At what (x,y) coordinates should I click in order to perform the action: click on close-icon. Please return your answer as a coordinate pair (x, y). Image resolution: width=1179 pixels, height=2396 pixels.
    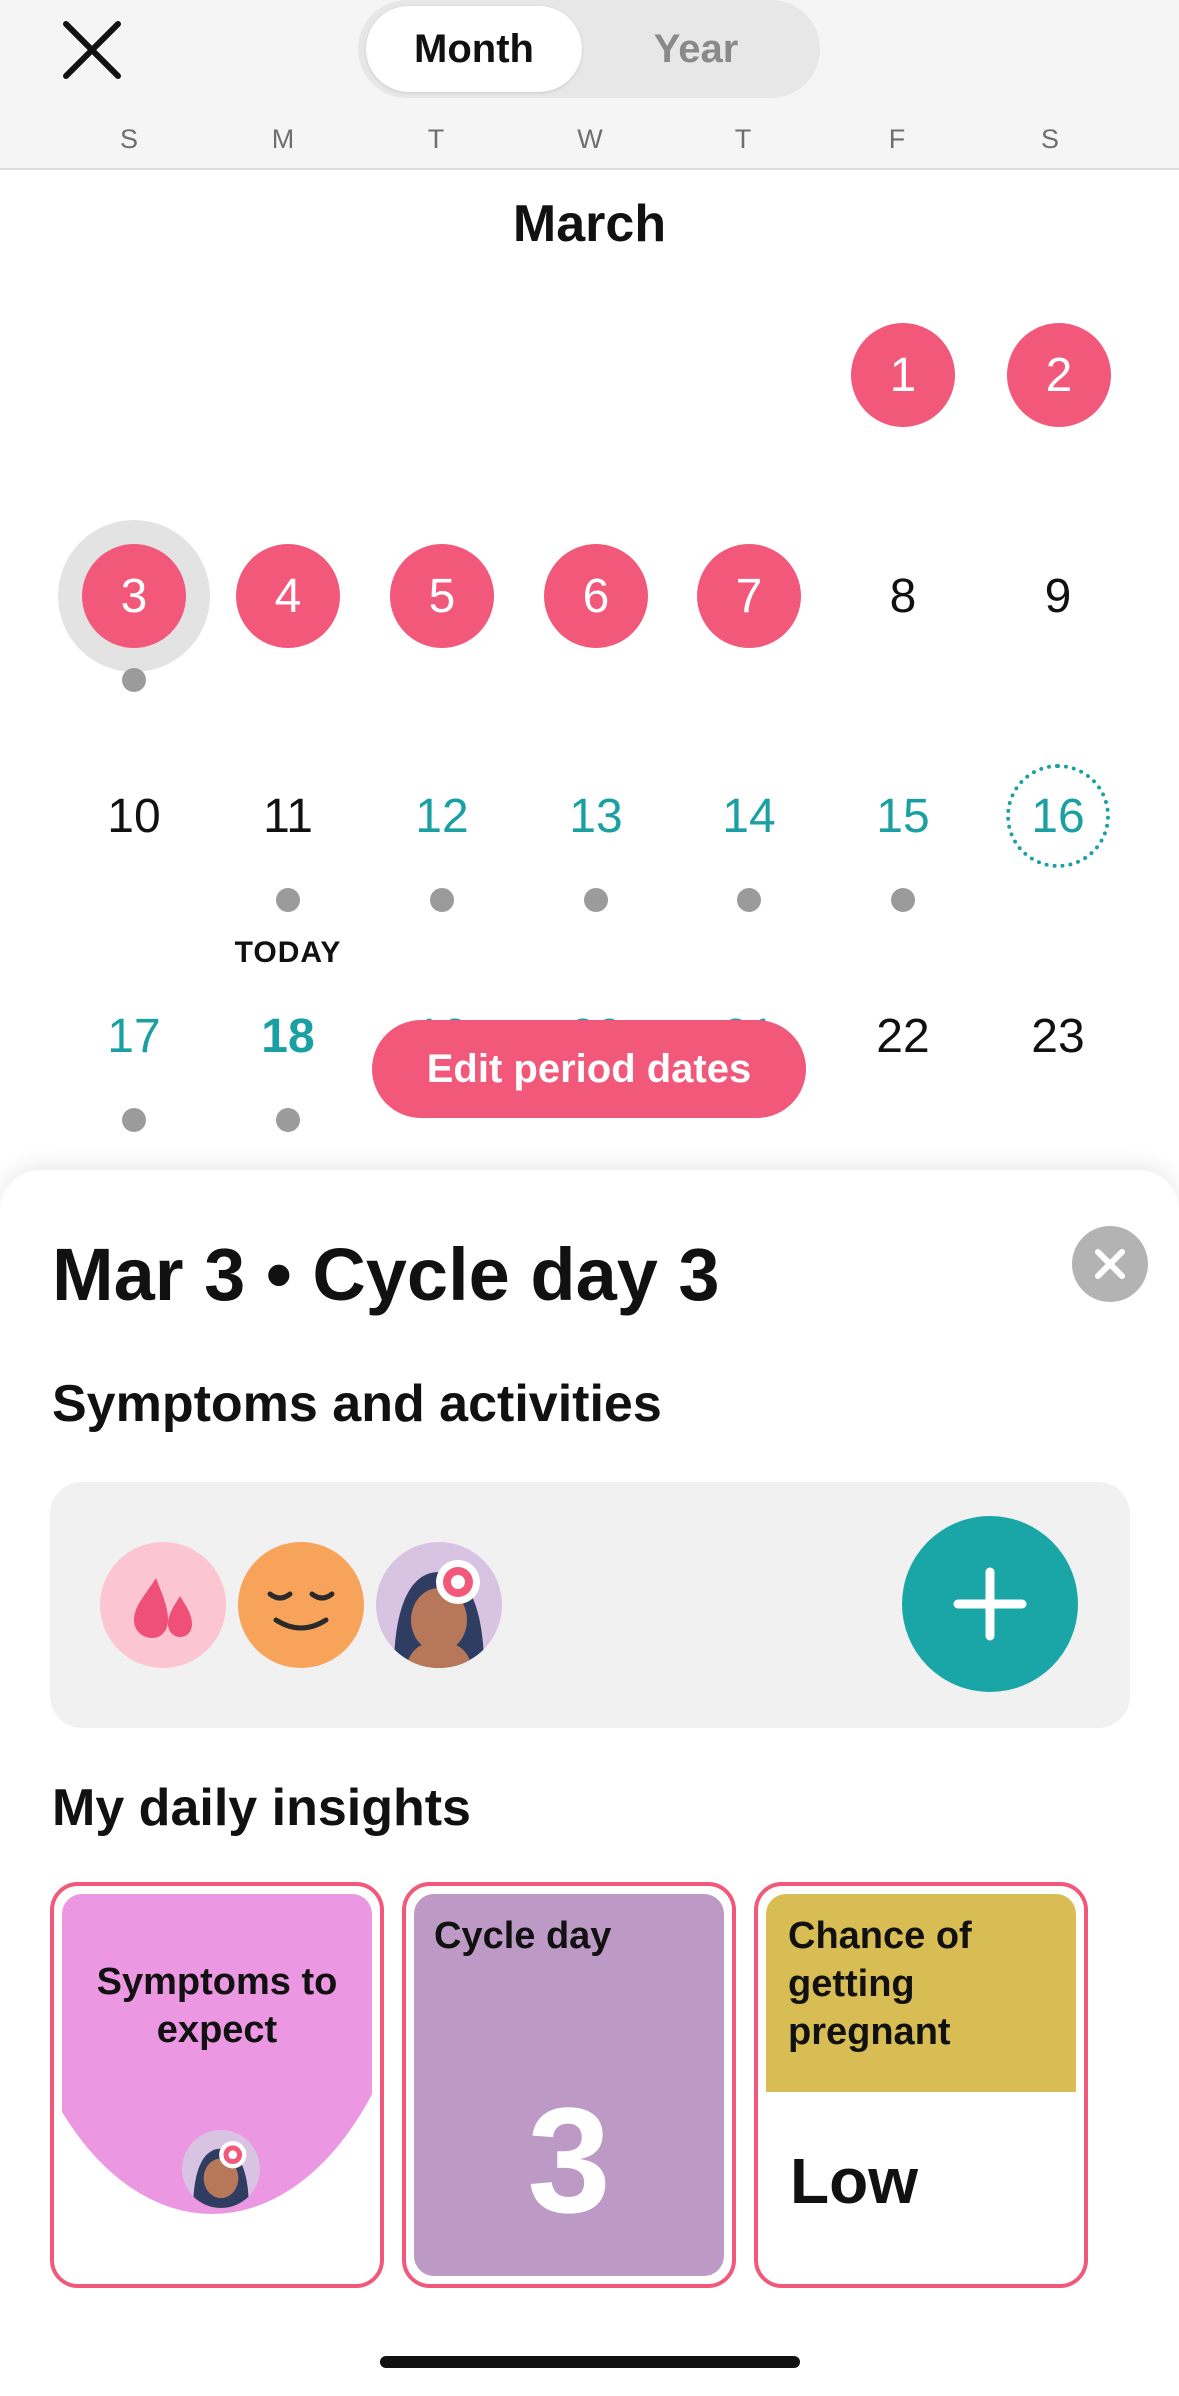
    Looking at the image, I should click on (92, 50).